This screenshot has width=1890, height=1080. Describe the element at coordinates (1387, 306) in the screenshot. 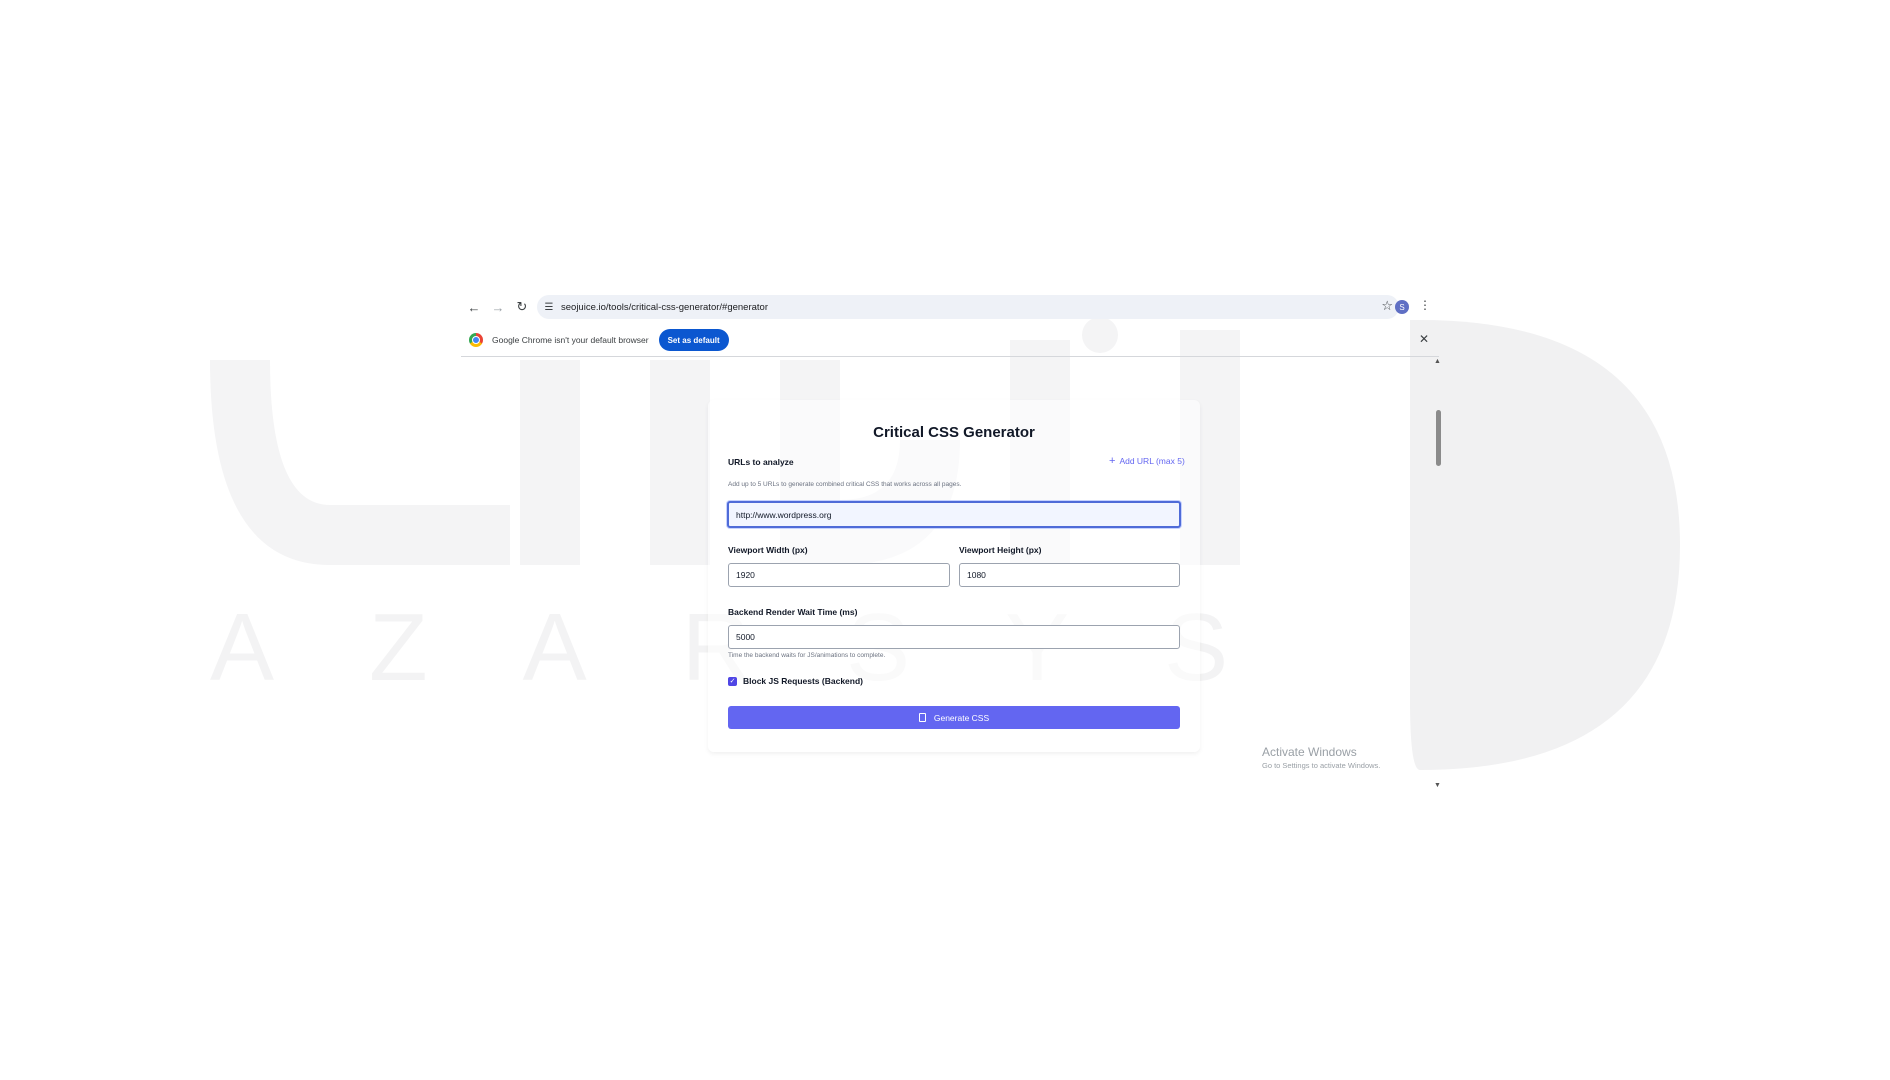

I see `bookmark-star-icon: ☆` at that location.